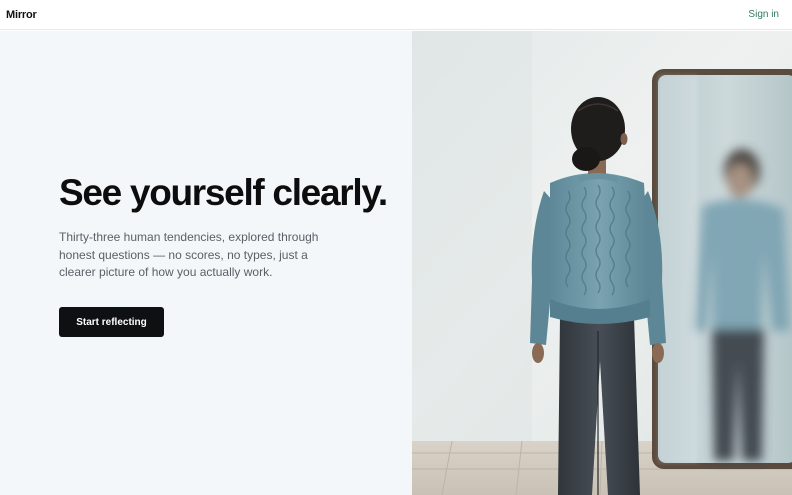  Describe the element at coordinates (223, 192) in the screenshot. I see `hero-headline: See yourself clearly.` at that location.